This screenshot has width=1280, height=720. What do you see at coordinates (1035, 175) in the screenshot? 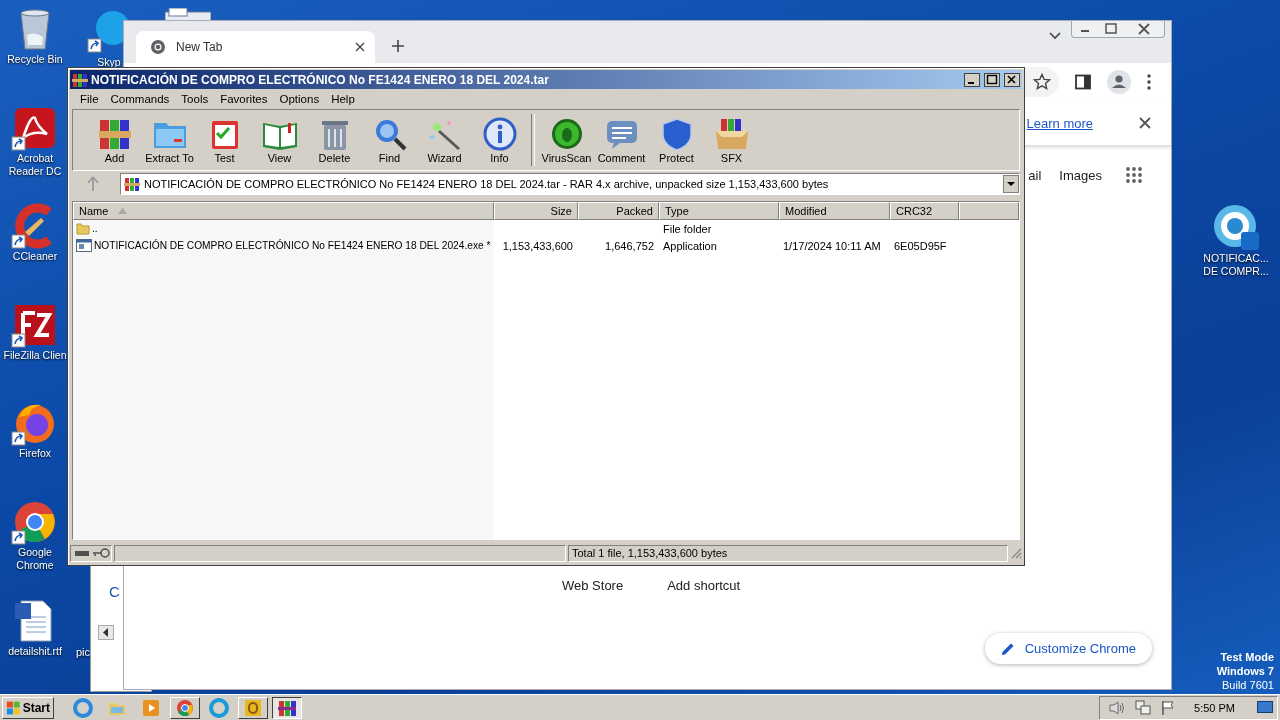
I see `header-link: ail` at bounding box center [1035, 175].